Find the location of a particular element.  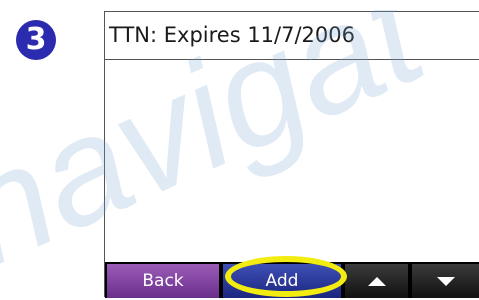

arrow-down-icon is located at coordinates (446, 281).